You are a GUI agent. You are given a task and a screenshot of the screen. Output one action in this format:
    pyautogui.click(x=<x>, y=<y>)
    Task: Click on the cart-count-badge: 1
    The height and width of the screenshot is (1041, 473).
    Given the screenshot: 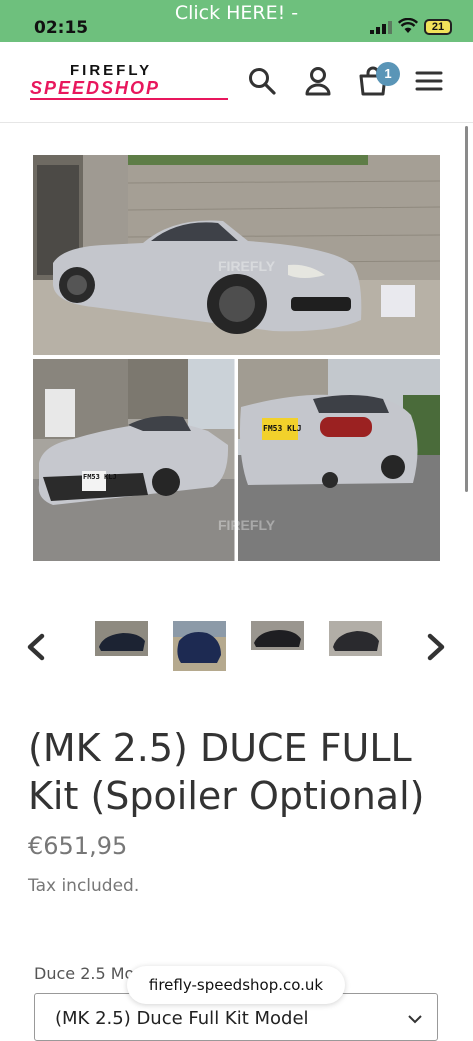 What is the action you would take?
    pyautogui.click(x=388, y=74)
    